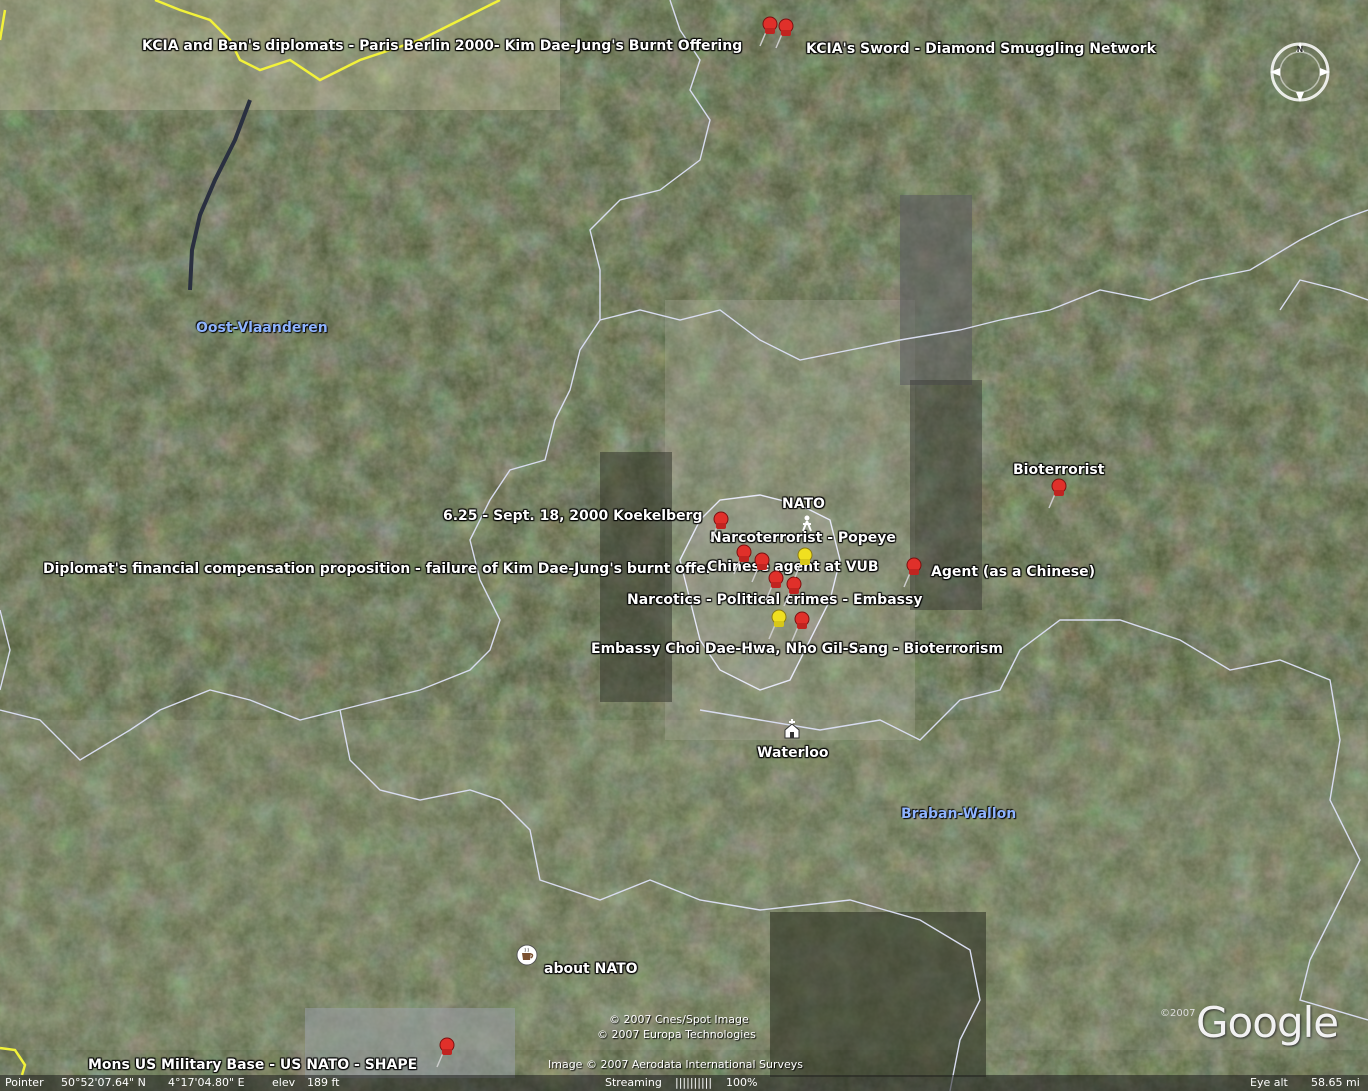  I want to click on logo-copyright: ©2007, so click(1178, 1013).